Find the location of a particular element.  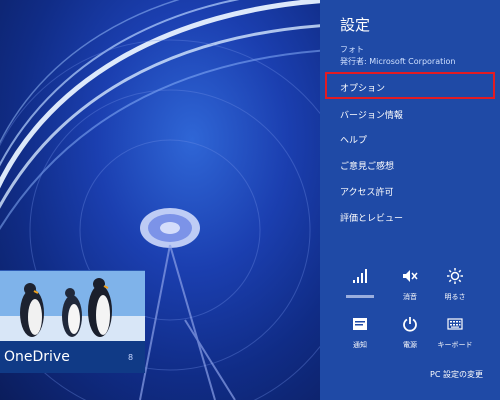

power-label: 電源 is located at coordinates (410, 345).